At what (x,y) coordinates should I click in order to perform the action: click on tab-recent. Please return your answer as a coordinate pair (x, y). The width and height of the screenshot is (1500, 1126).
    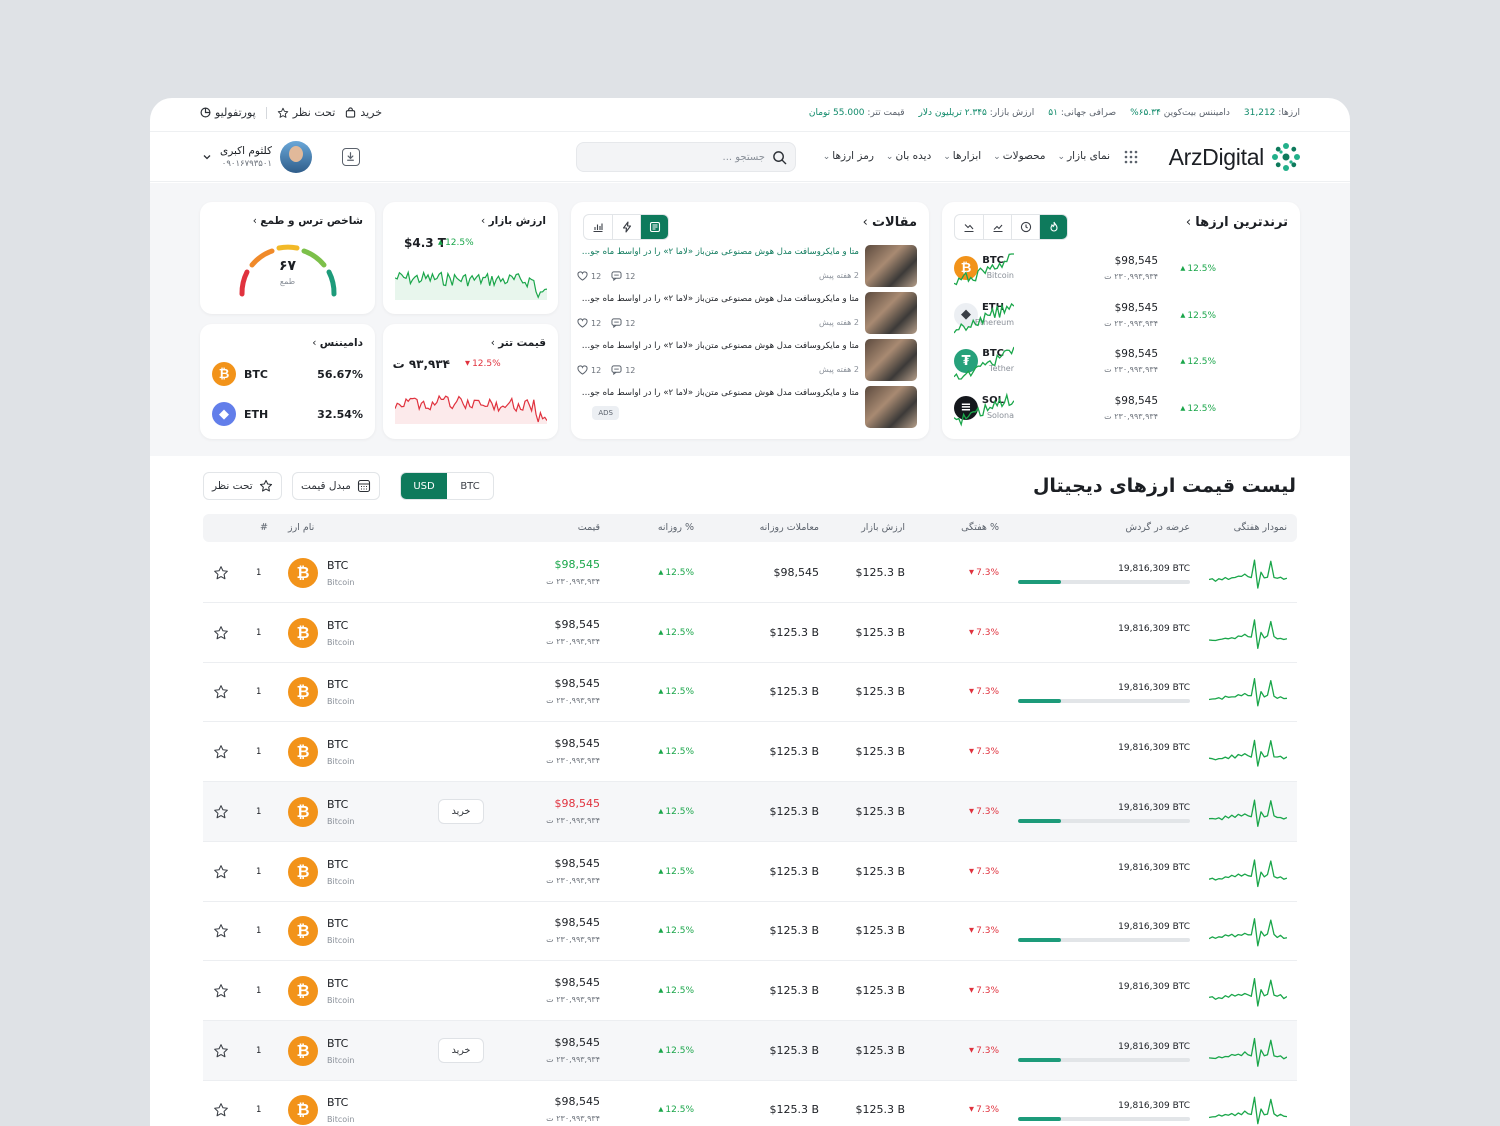
    Looking at the image, I should click on (1025, 227).